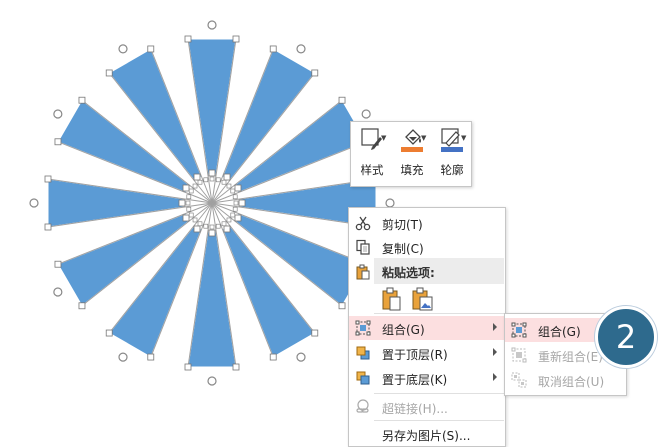 The height and width of the screenshot is (447, 672). Describe the element at coordinates (391, 299) in the screenshot. I see `paste-keep-formatting-icon` at that location.